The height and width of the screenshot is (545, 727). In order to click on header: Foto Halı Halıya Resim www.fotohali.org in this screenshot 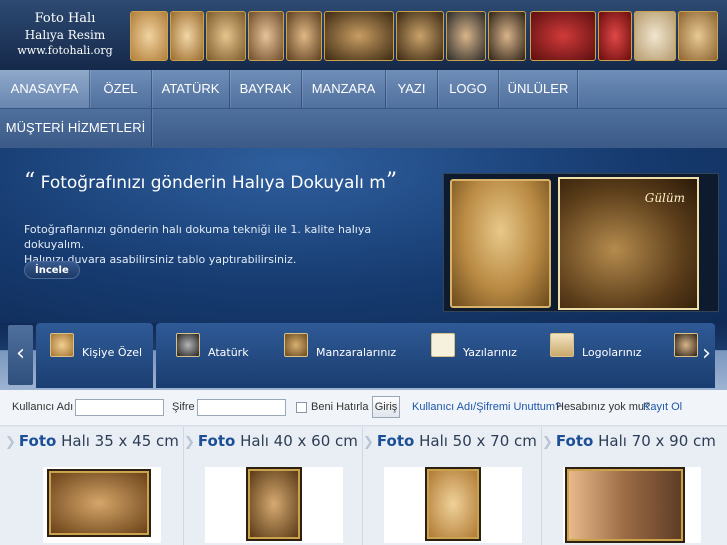, I will do `click(363, 35)`.